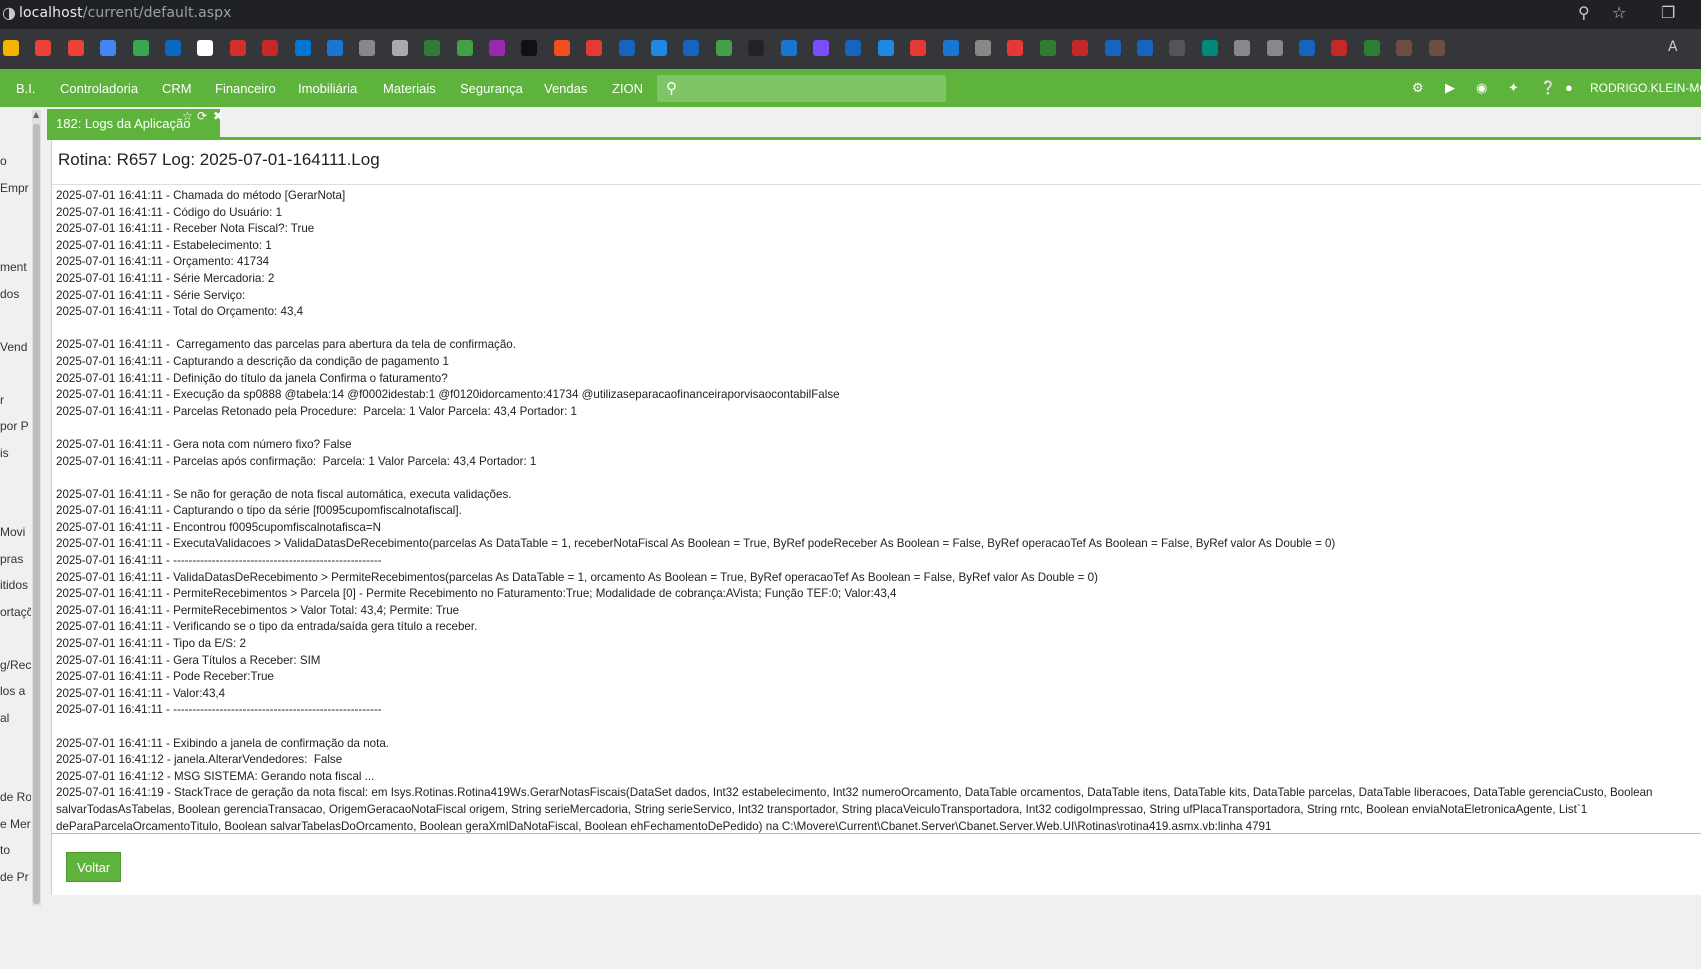 The height and width of the screenshot is (969, 1701). Describe the element at coordinates (202, 116) in the screenshot. I see `refresh-icon: ⟳` at that location.